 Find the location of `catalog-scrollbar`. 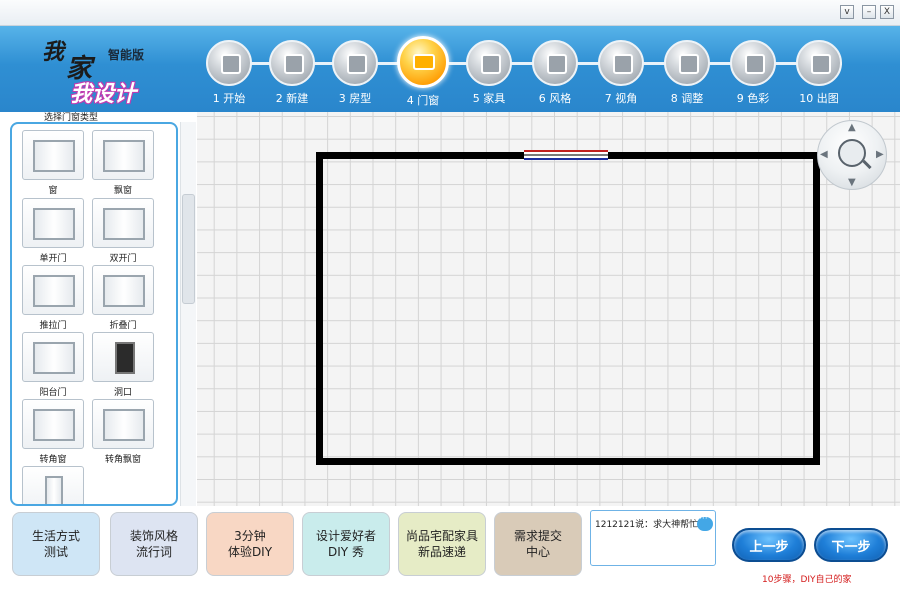

catalog-scrollbar is located at coordinates (188, 314).